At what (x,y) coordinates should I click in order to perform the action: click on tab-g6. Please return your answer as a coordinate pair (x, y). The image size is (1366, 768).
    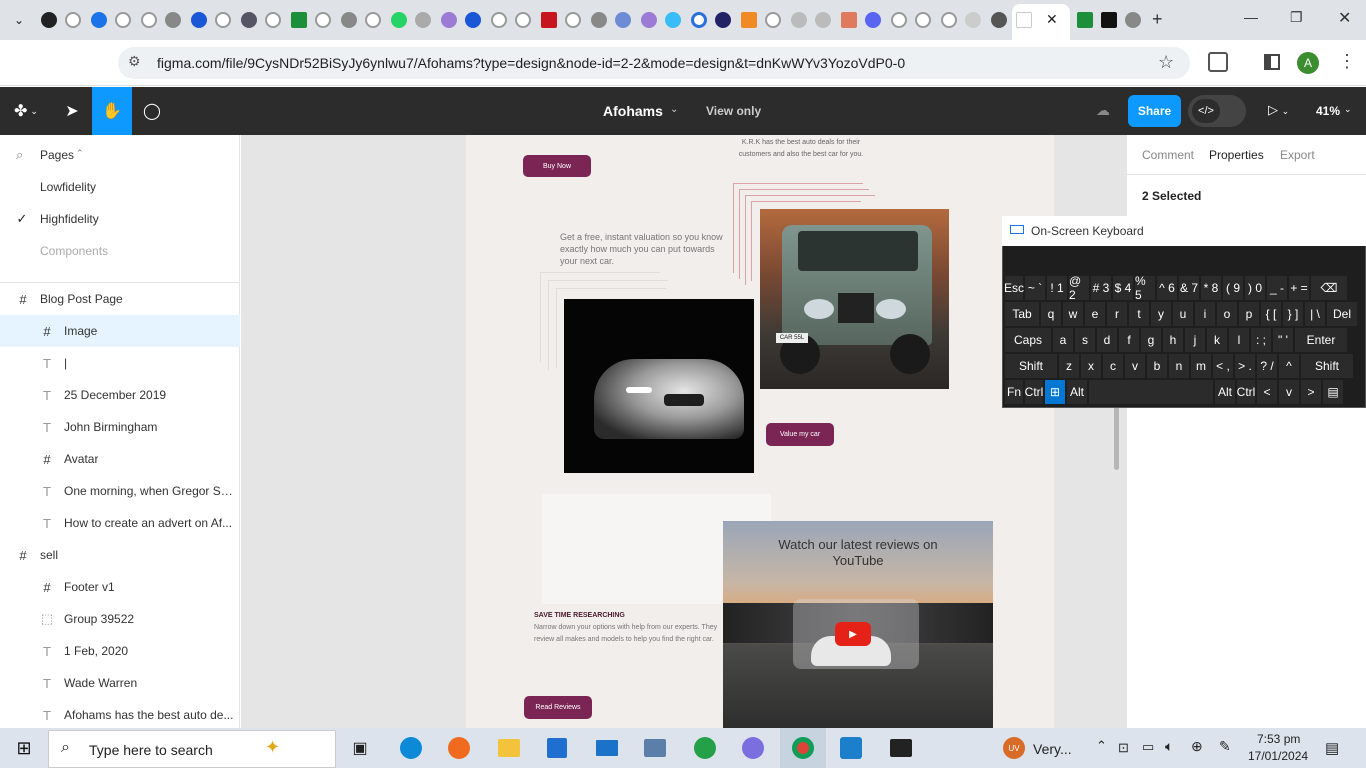
    Looking at the image, I should click on (323, 20).